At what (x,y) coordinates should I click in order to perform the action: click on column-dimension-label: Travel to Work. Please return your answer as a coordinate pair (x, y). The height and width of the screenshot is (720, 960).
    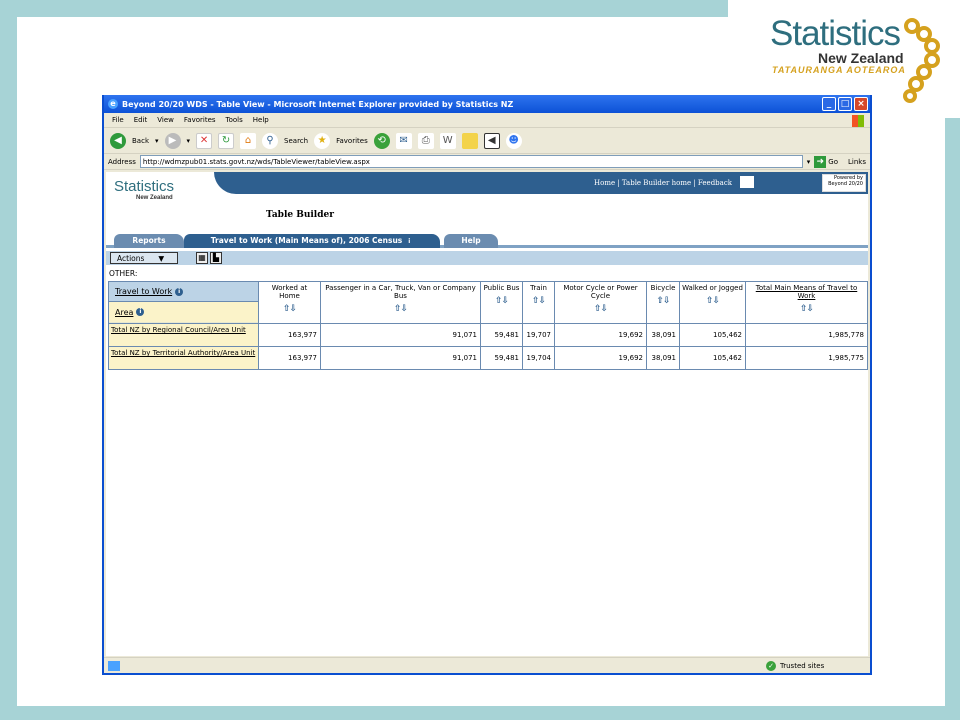
    Looking at the image, I should click on (143, 291).